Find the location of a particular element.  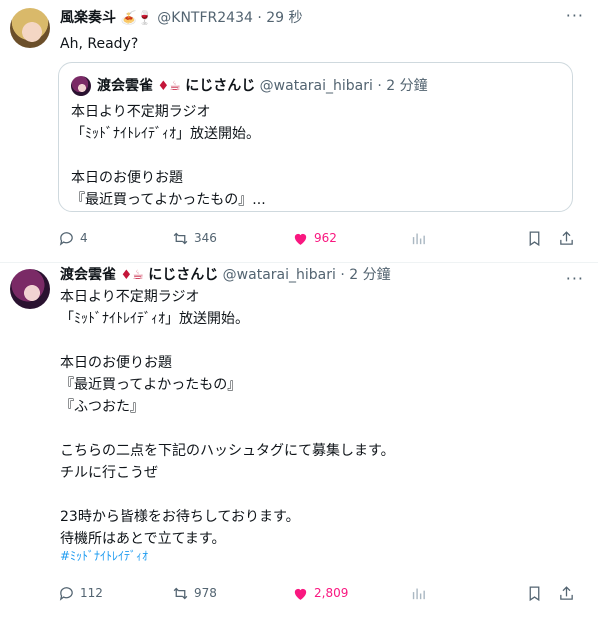

like-count: 962 is located at coordinates (325, 238).